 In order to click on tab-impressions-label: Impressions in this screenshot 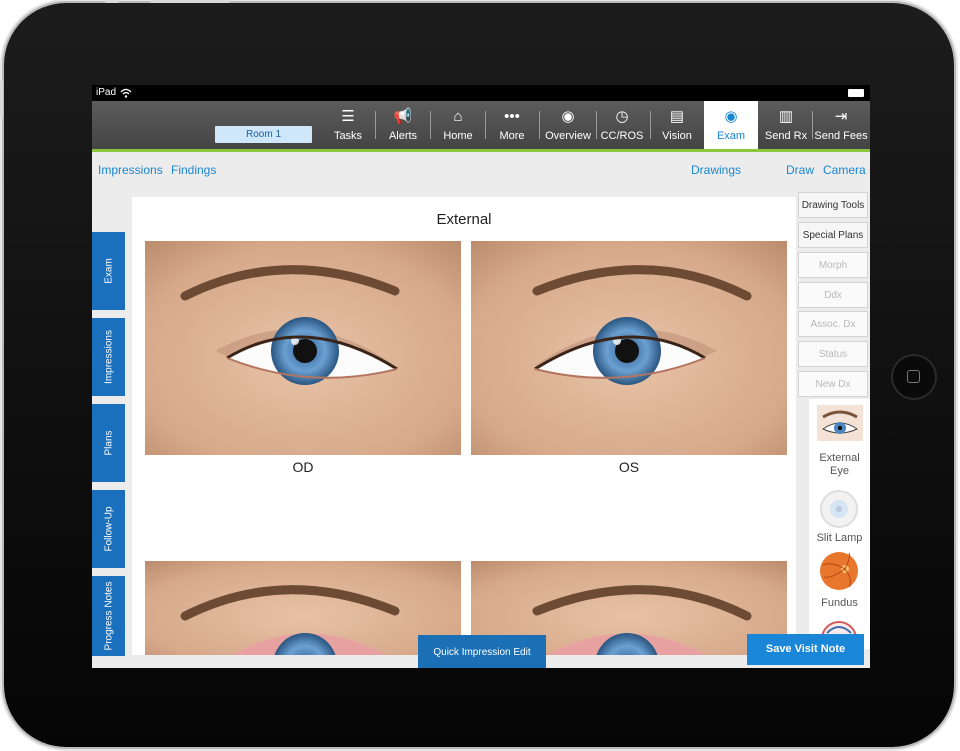, I will do `click(108, 357)`.